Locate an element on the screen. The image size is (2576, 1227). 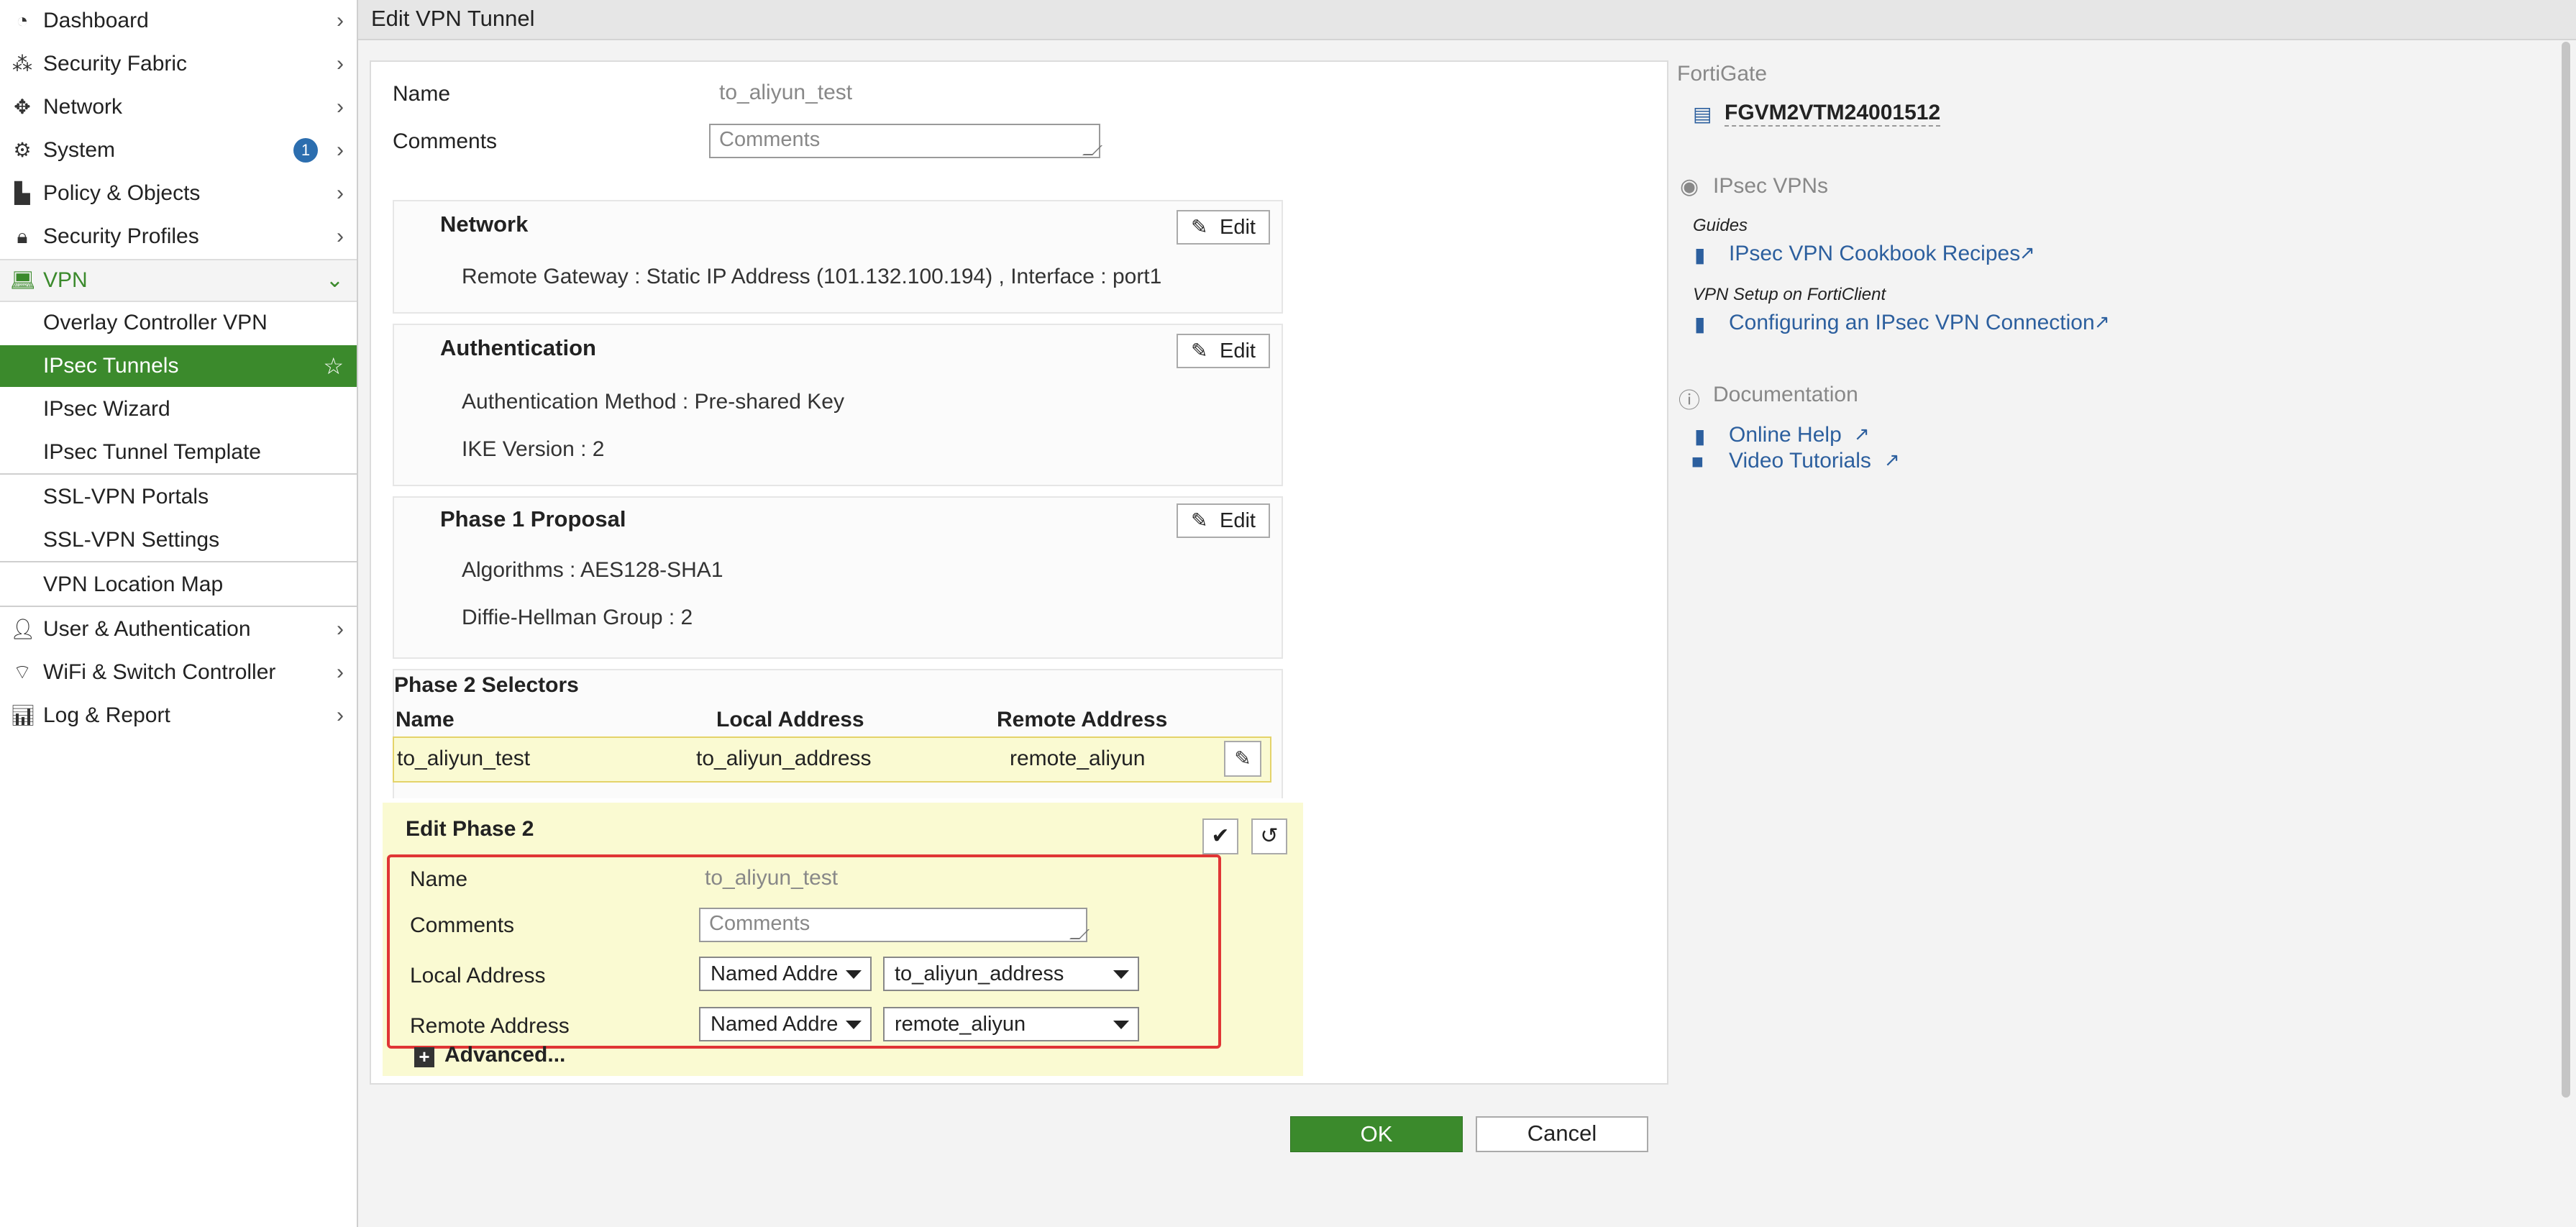
local-address-type-select: Named Addre is located at coordinates (785, 974).